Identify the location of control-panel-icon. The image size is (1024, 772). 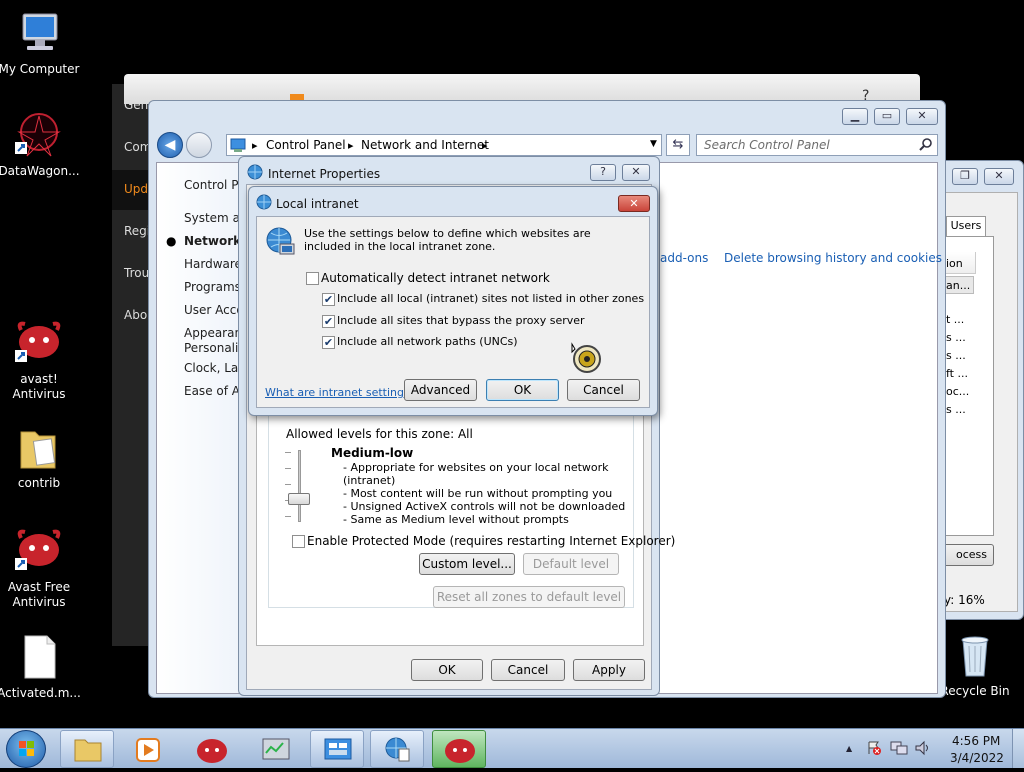
(338, 749).